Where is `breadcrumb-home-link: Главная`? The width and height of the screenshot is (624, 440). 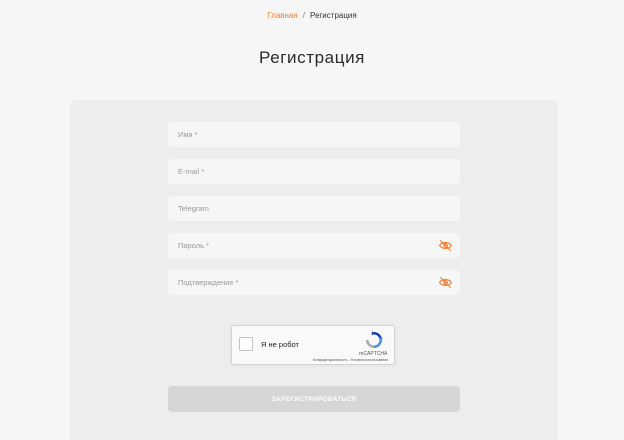
breadcrumb-home-link: Главная is located at coordinates (282, 15).